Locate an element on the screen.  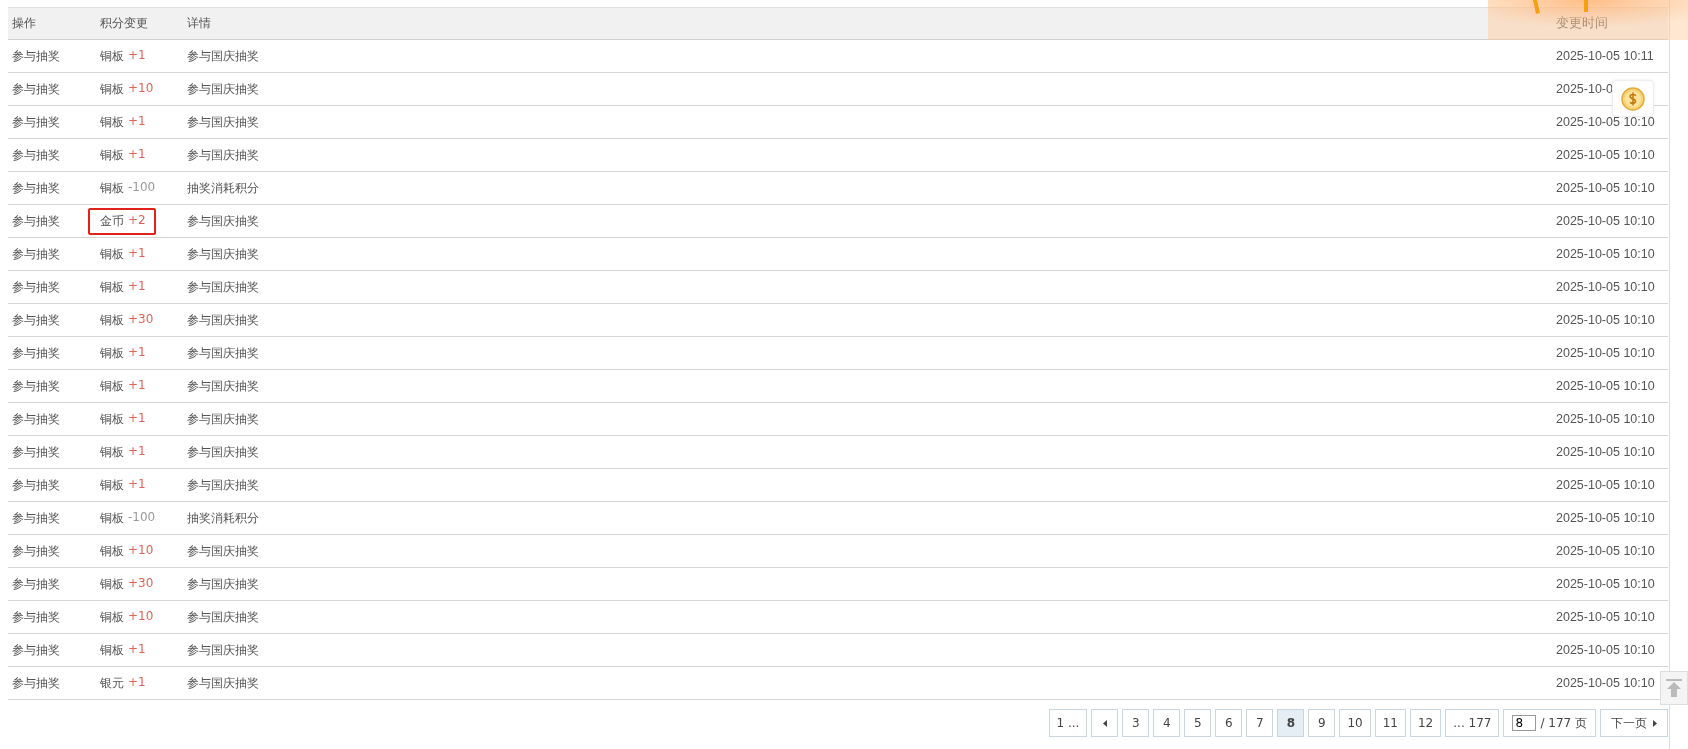
page-button: 4 is located at coordinates (1167, 723).